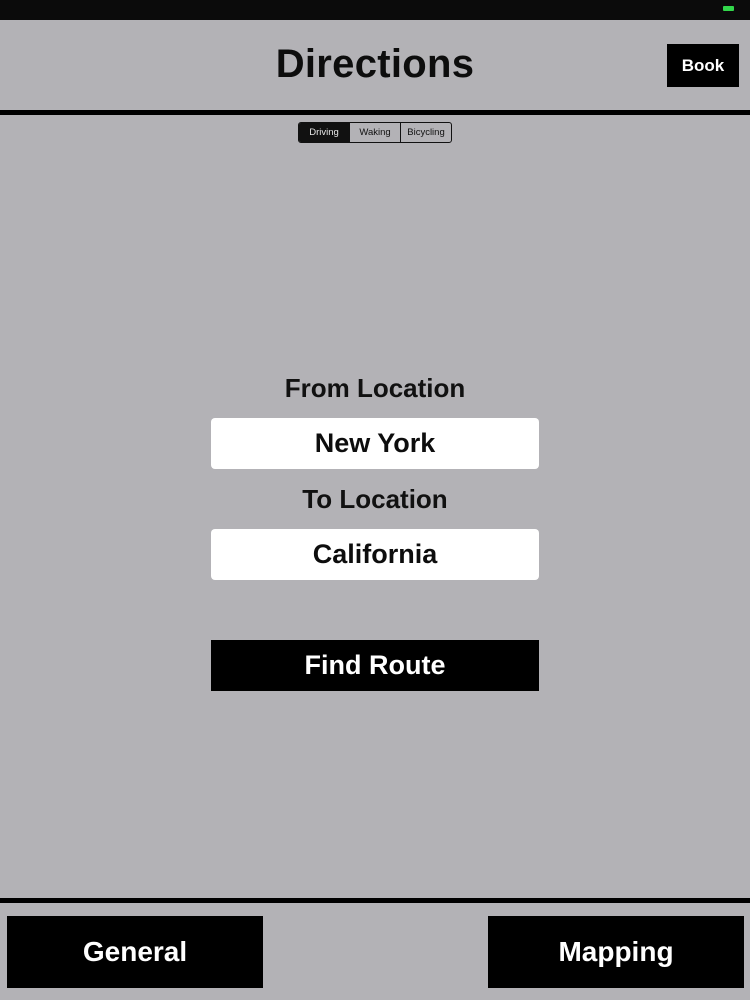 The width and height of the screenshot is (750, 1000). Describe the element at coordinates (135, 952) in the screenshot. I see `general-button: General` at that location.